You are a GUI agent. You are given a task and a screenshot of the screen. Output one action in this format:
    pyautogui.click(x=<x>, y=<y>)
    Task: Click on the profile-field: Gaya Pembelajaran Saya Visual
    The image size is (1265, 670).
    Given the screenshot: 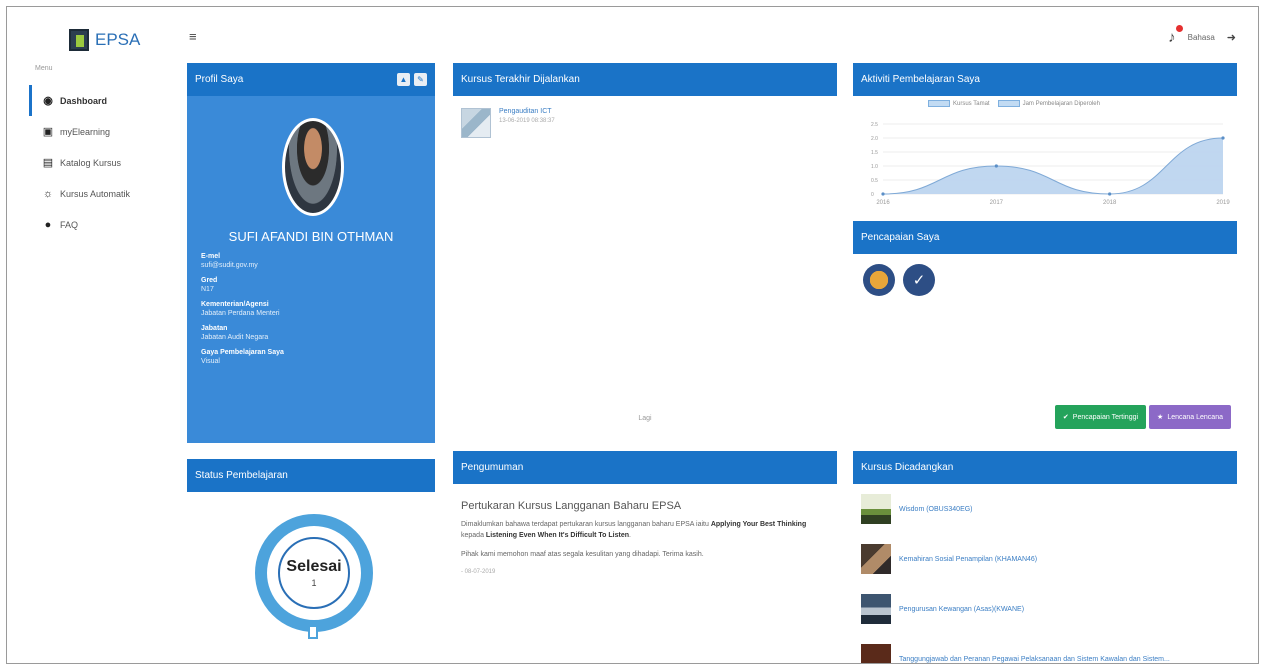 What is the action you would take?
    pyautogui.click(x=242, y=357)
    